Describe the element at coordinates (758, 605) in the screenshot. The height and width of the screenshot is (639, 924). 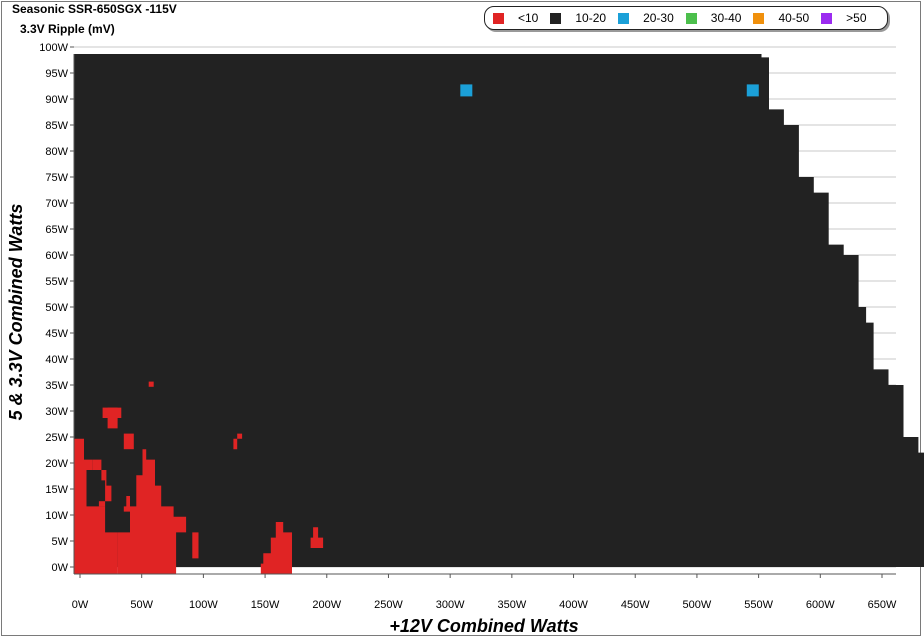
I see `x-tick-label: 550W` at that location.